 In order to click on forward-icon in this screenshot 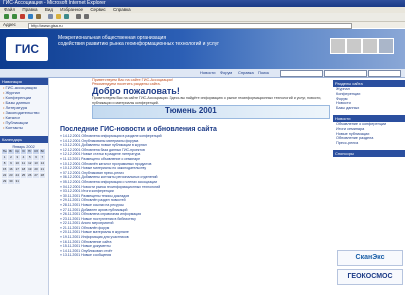, I will do `click(14, 16)`.